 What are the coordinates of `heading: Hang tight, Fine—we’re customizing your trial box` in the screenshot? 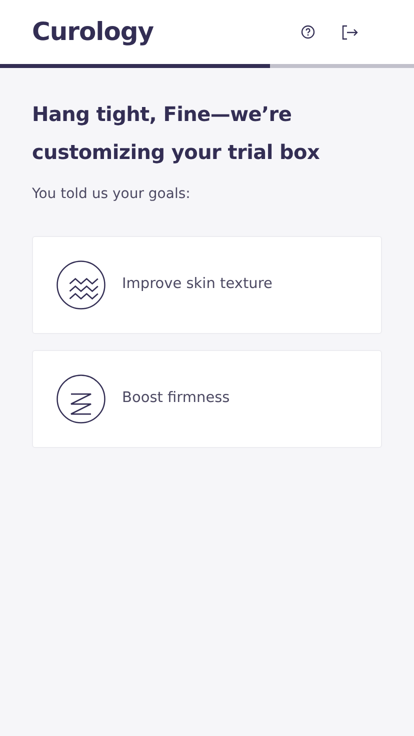 It's located at (176, 133).